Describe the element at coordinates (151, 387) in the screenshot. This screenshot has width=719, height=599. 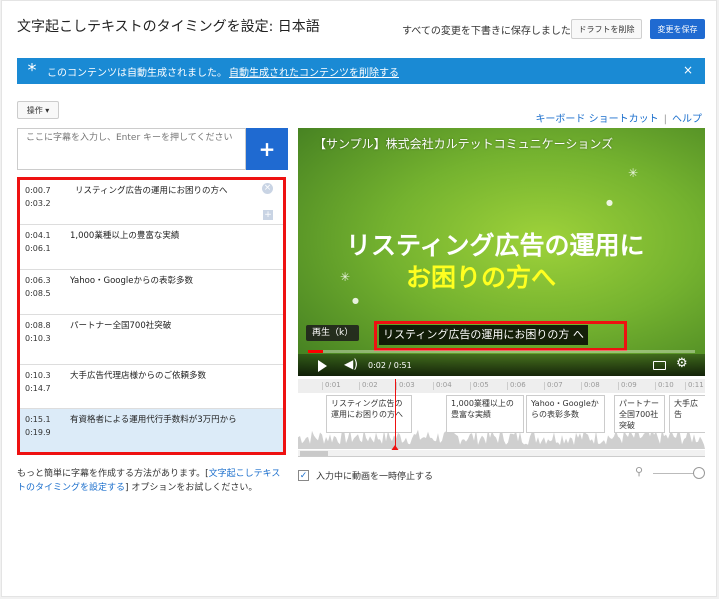
I see `caption-row: 0:10.3 0:14.7 大手広告代理店様からのご依頼多数` at that location.